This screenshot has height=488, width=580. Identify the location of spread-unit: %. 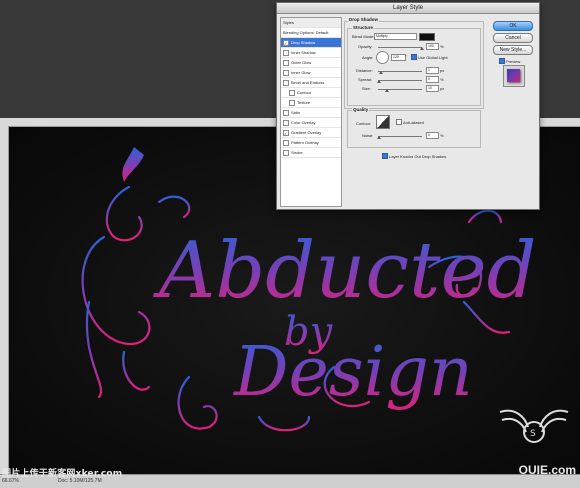
(442, 79).